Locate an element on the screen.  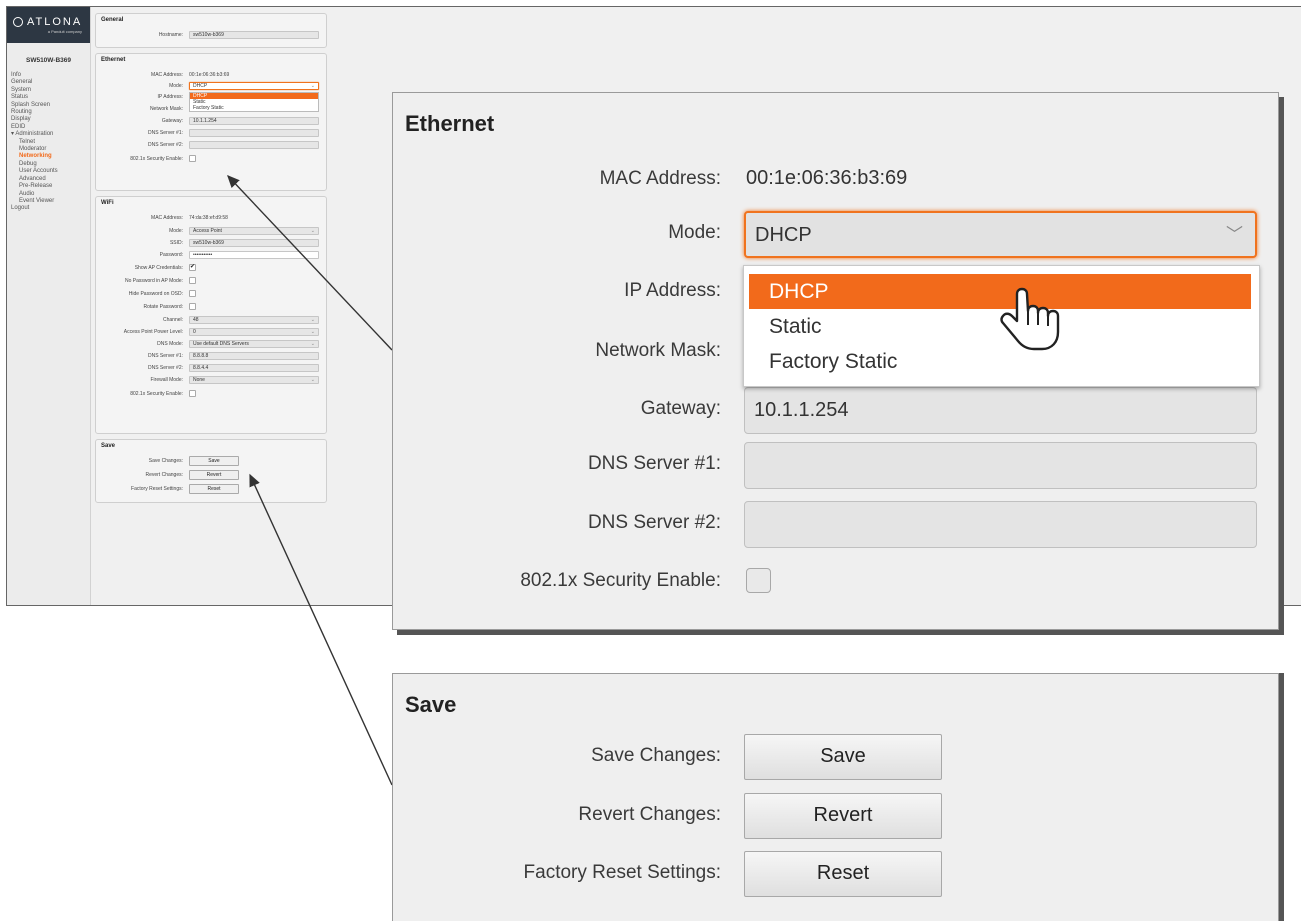
sidebar-item-logout: Logout is located at coordinates (50, 208).